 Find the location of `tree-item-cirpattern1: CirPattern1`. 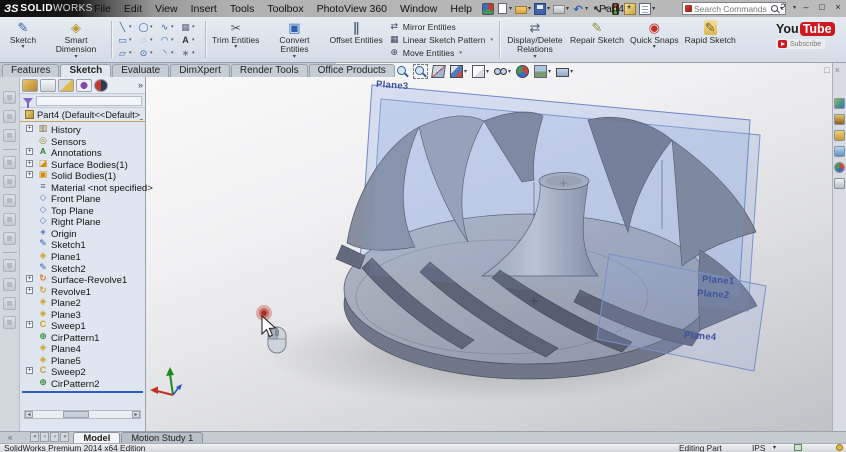

tree-item-cirpattern1: CirPattern1 is located at coordinates (82, 337).